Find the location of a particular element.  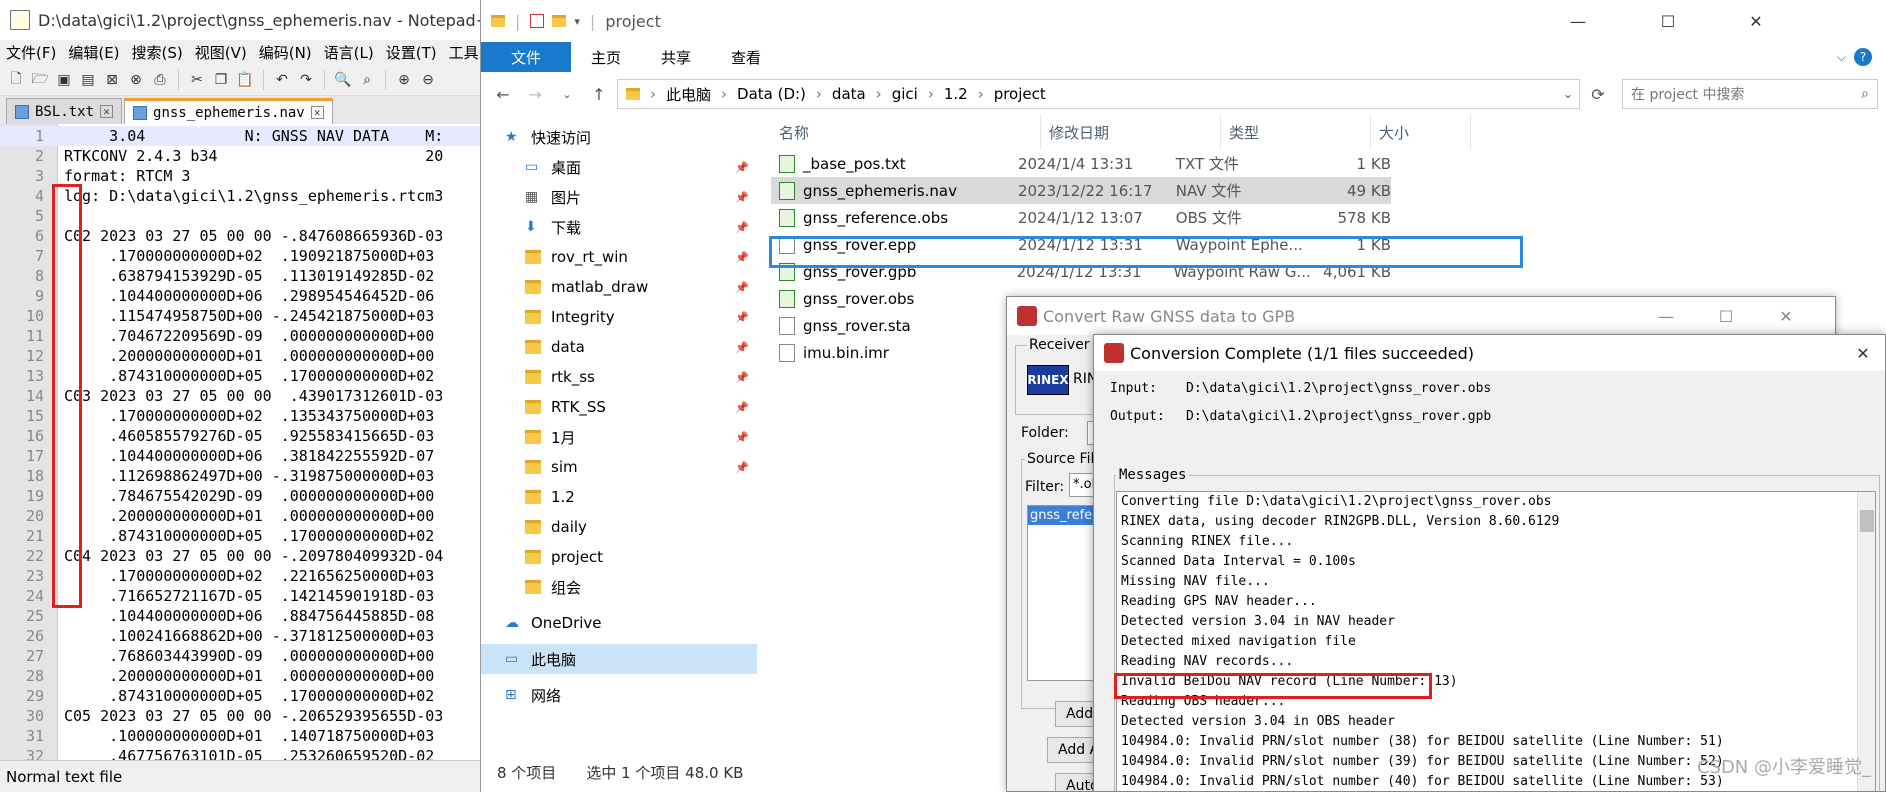

find-icon: 🔍 is located at coordinates (343, 80).